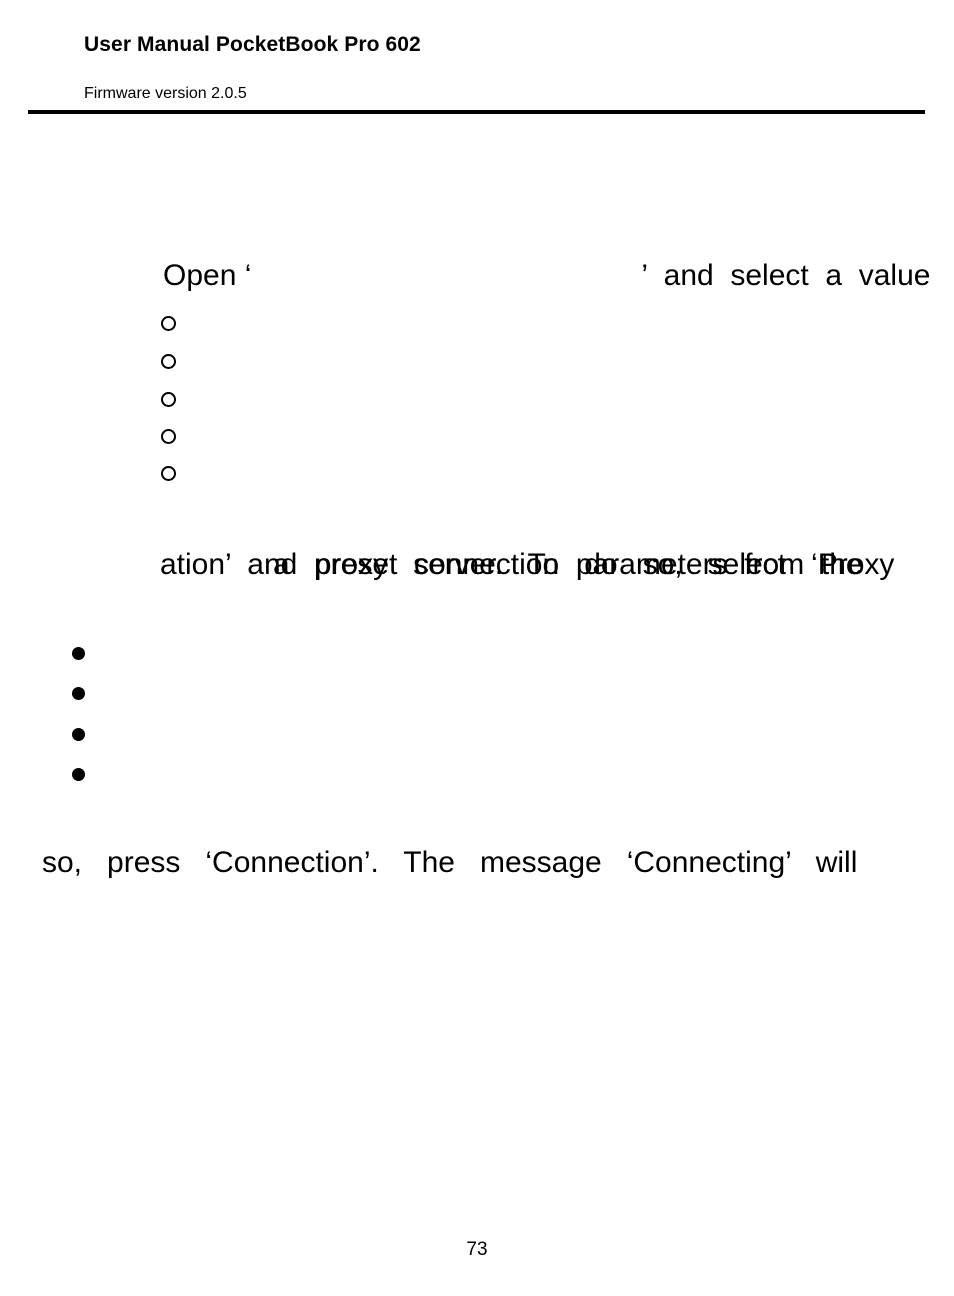  What do you see at coordinates (252, 44) in the screenshot?
I see `document-title: User Manual PocketBook Pro 602` at bounding box center [252, 44].